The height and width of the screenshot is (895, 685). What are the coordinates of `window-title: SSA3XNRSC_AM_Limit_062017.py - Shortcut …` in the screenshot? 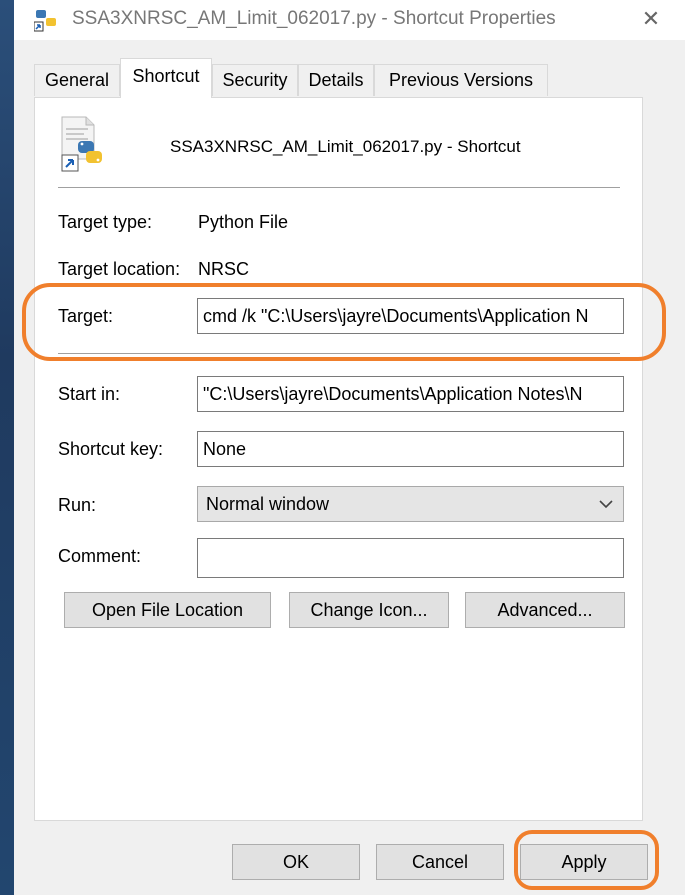 It's located at (314, 18).